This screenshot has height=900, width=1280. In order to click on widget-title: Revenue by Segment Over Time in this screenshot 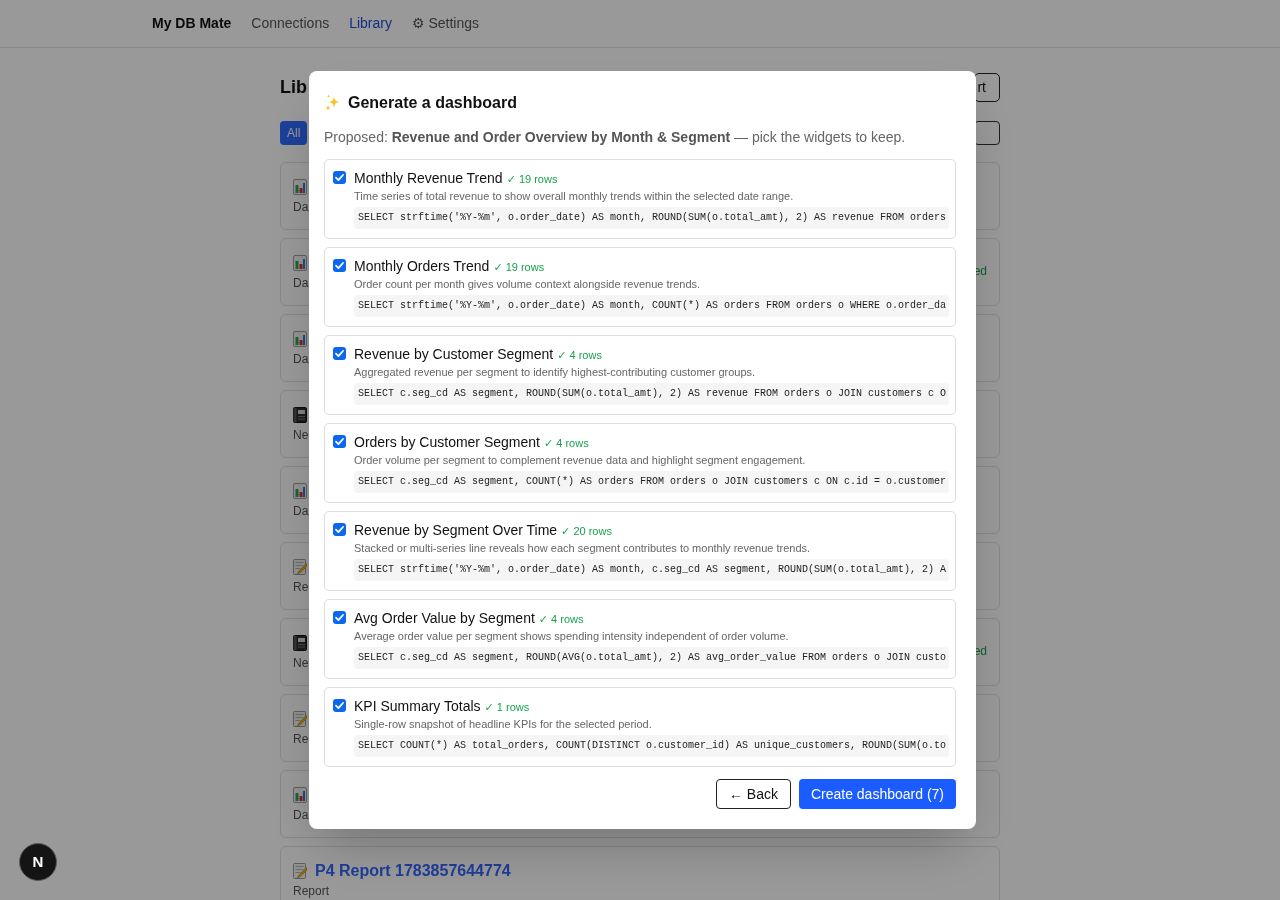, I will do `click(456, 530)`.